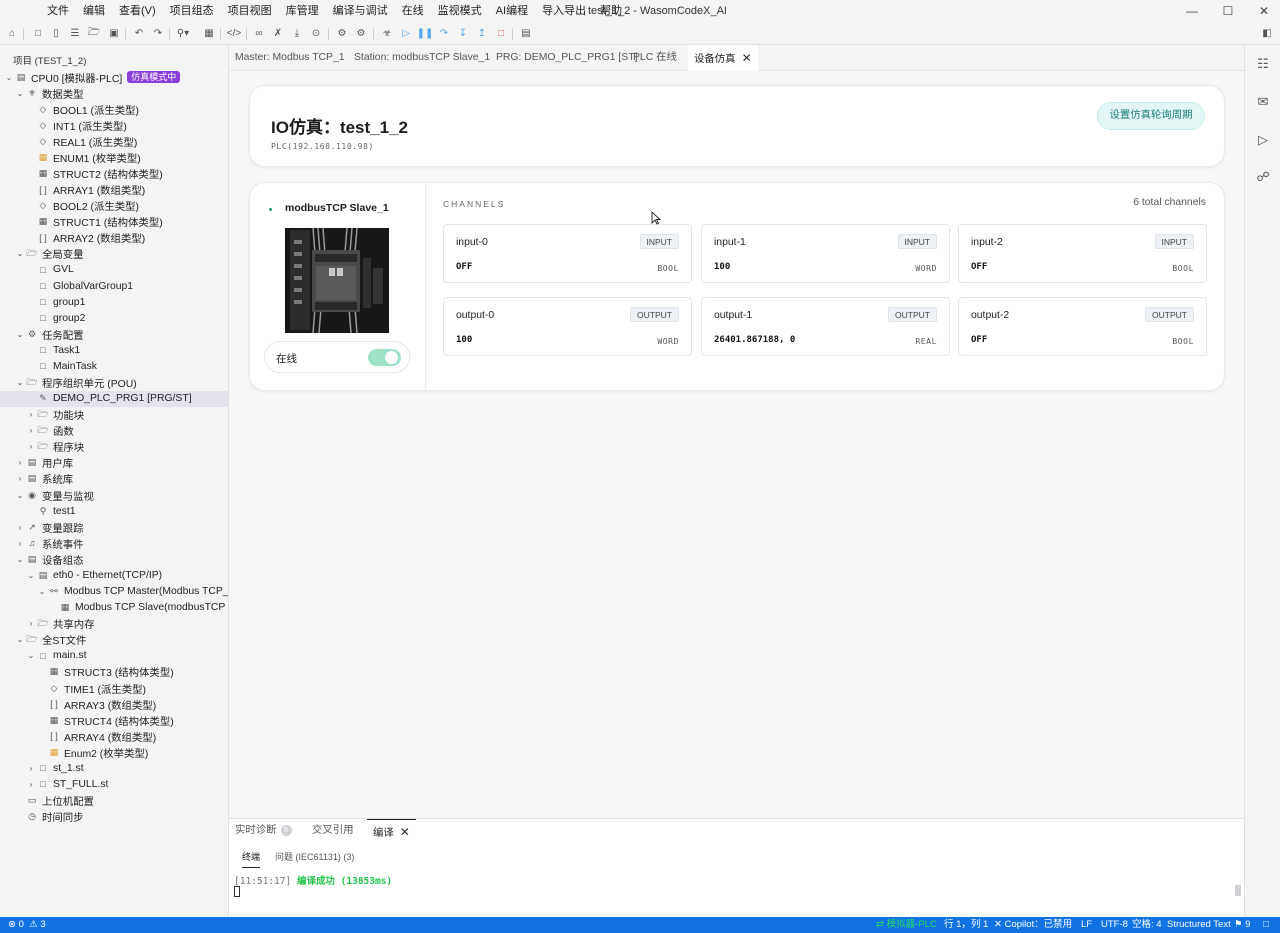 The width and height of the screenshot is (1280, 933). Describe the element at coordinates (302, 11) in the screenshot. I see `menu-item: 库管理` at that location.